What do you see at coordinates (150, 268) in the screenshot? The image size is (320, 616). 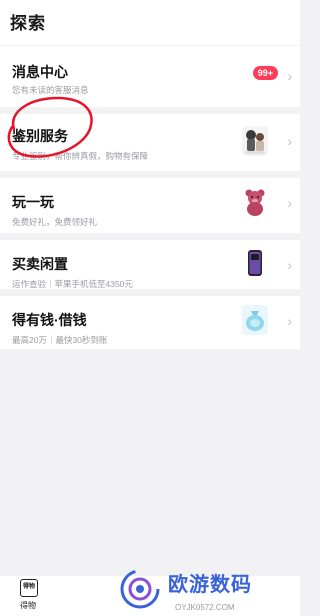 I see `list-item-secondhand-trade: 买卖闲置 运作查验｜苹果手机低至4350元 ›` at bounding box center [150, 268].